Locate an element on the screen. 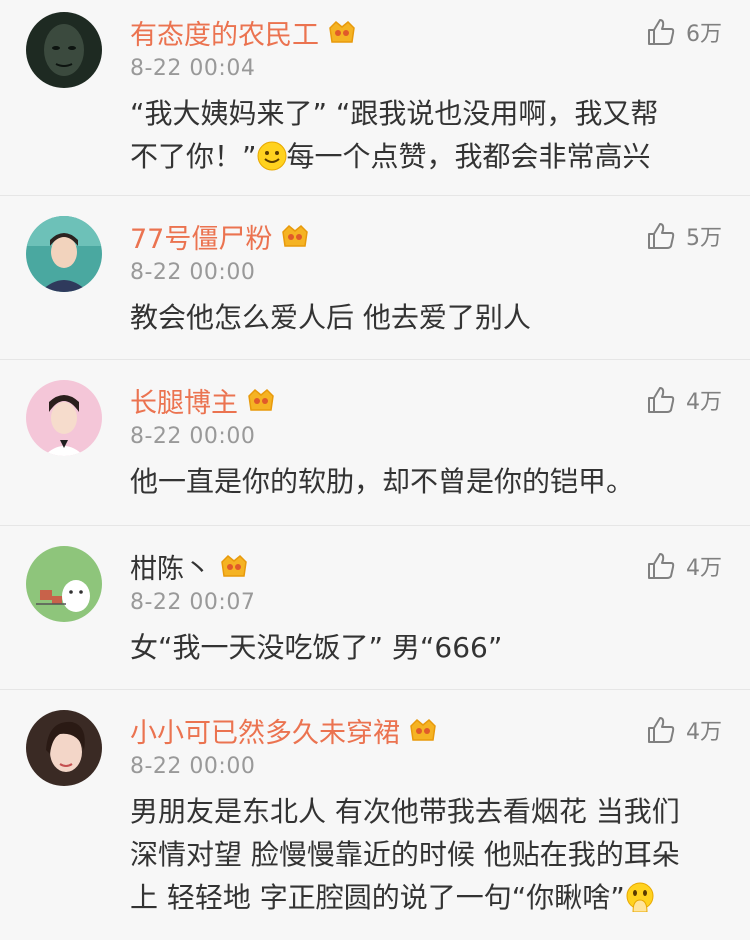  like-count: 5万 is located at coordinates (704, 238).